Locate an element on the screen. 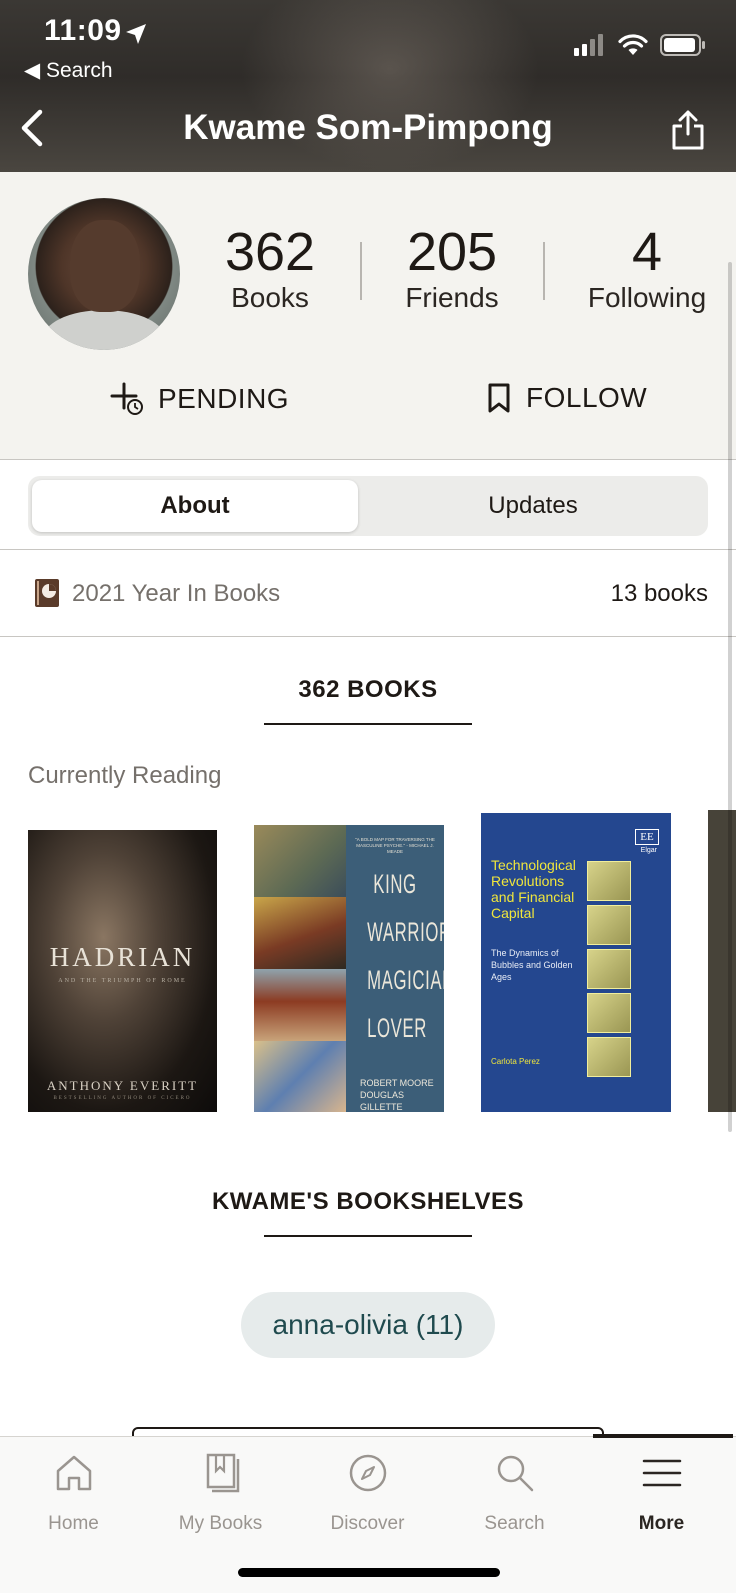 The height and width of the screenshot is (1593, 736). tab-search-label: Search is located at coordinates (514, 1523).